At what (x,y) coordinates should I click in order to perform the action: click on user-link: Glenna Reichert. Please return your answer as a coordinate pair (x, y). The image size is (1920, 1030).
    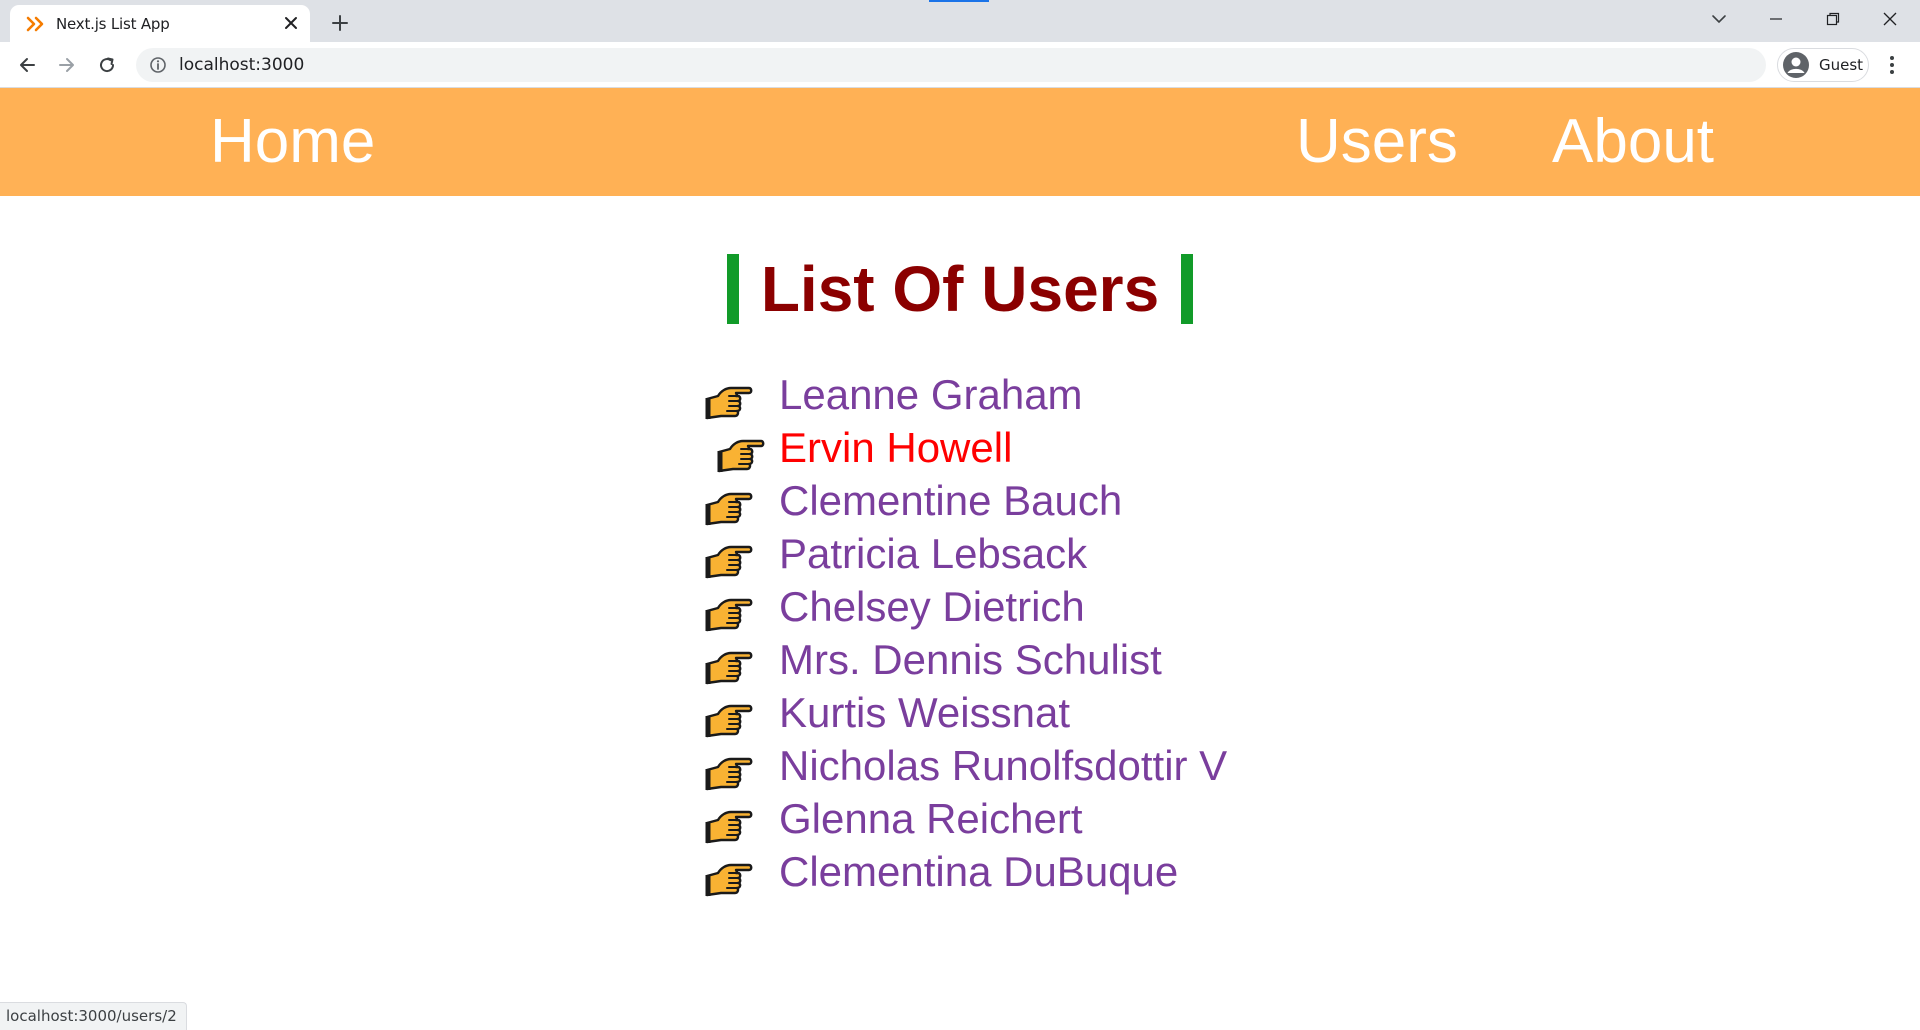
    Looking at the image, I should click on (931, 818).